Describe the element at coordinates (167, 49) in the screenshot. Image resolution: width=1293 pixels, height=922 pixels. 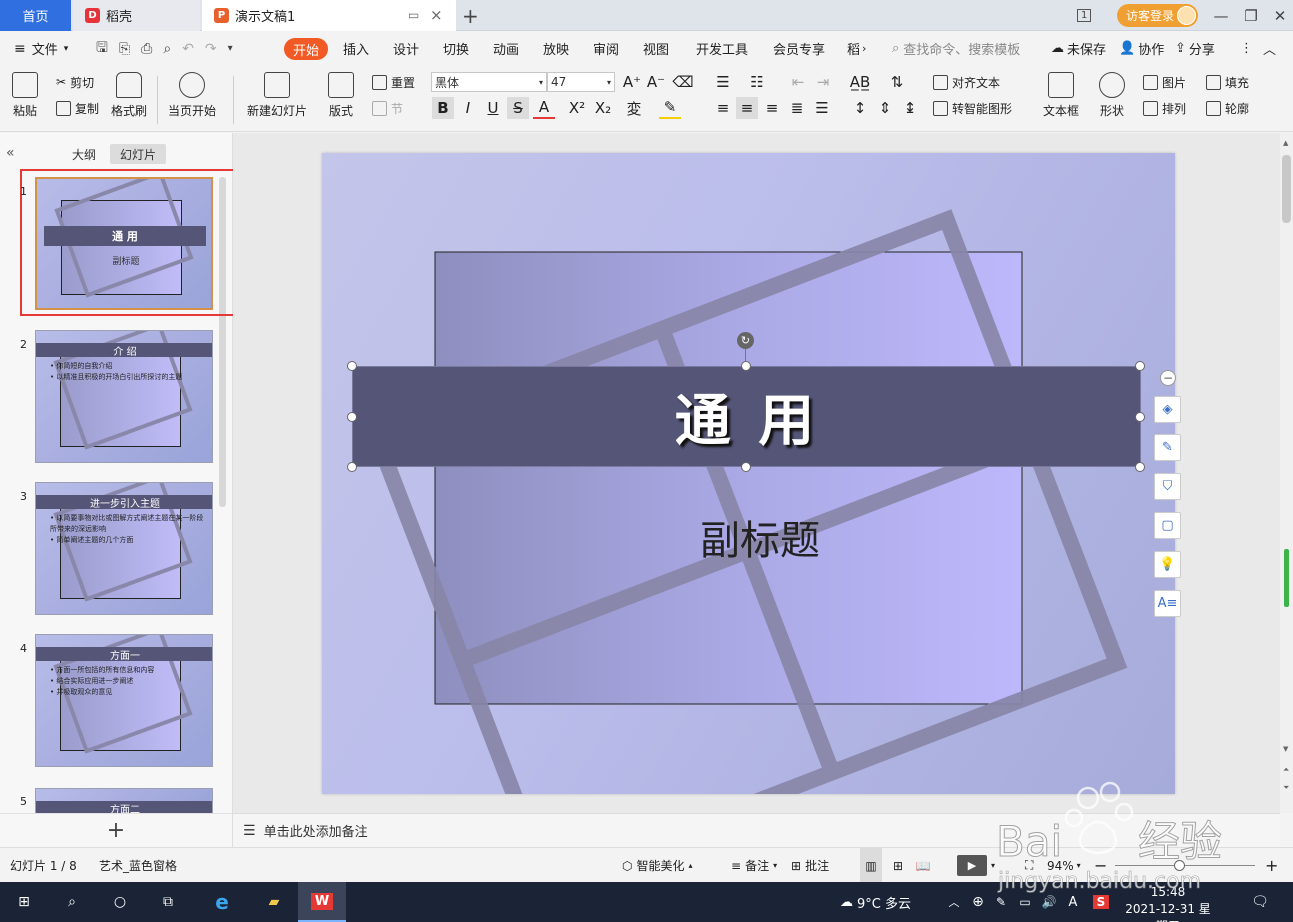
I see `print-preview-icon: ⌕` at that location.